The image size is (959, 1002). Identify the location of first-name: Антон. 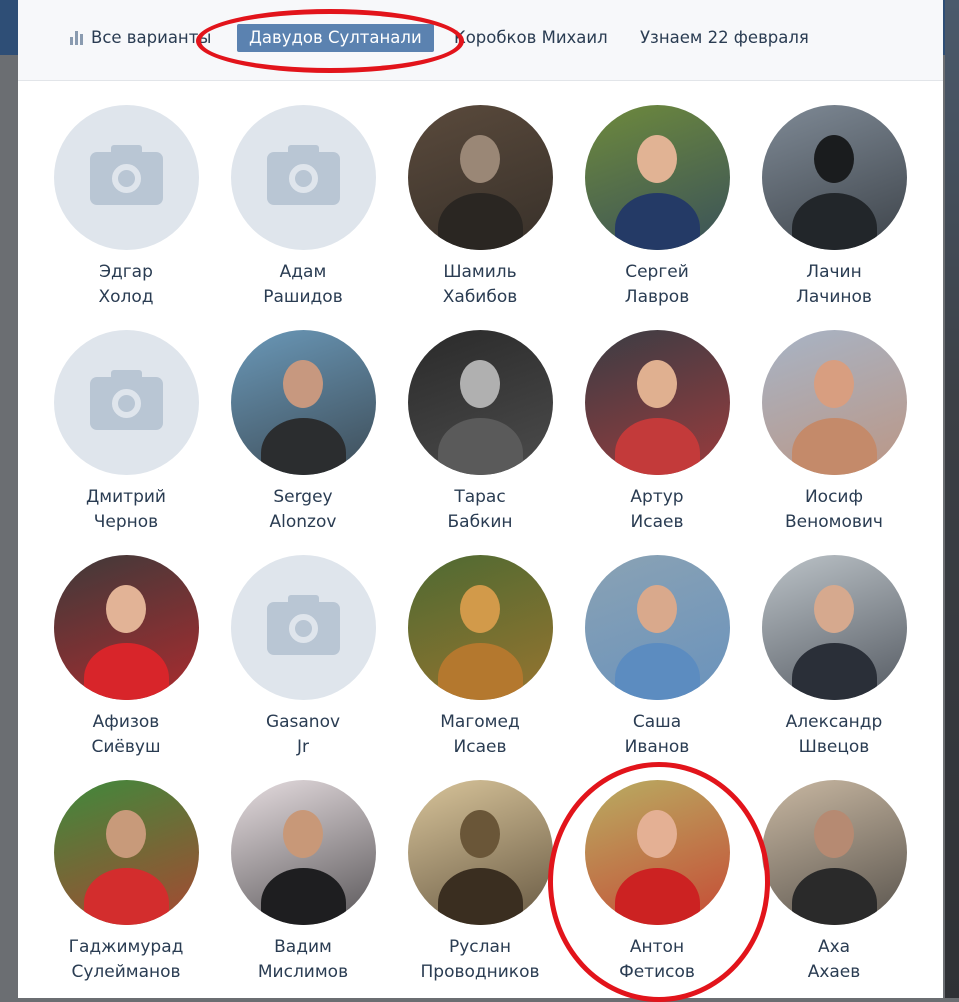
(657, 947).